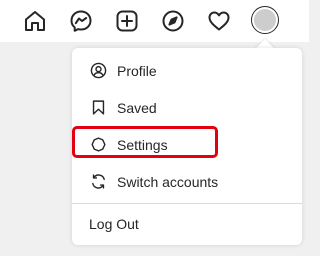 This screenshot has height=256, width=320. I want to click on profile-avatar-button, so click(265, 20).